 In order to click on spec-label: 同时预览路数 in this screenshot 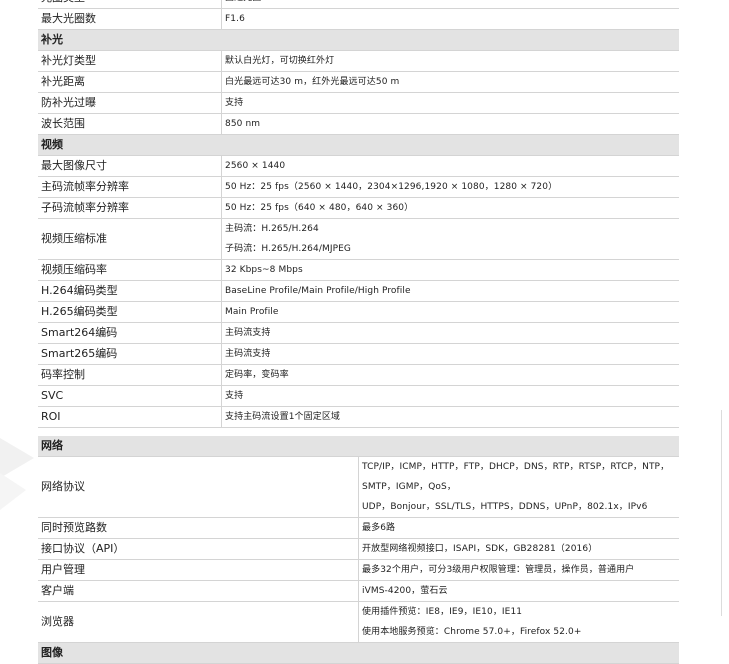, I will do `click(198, 528)`.